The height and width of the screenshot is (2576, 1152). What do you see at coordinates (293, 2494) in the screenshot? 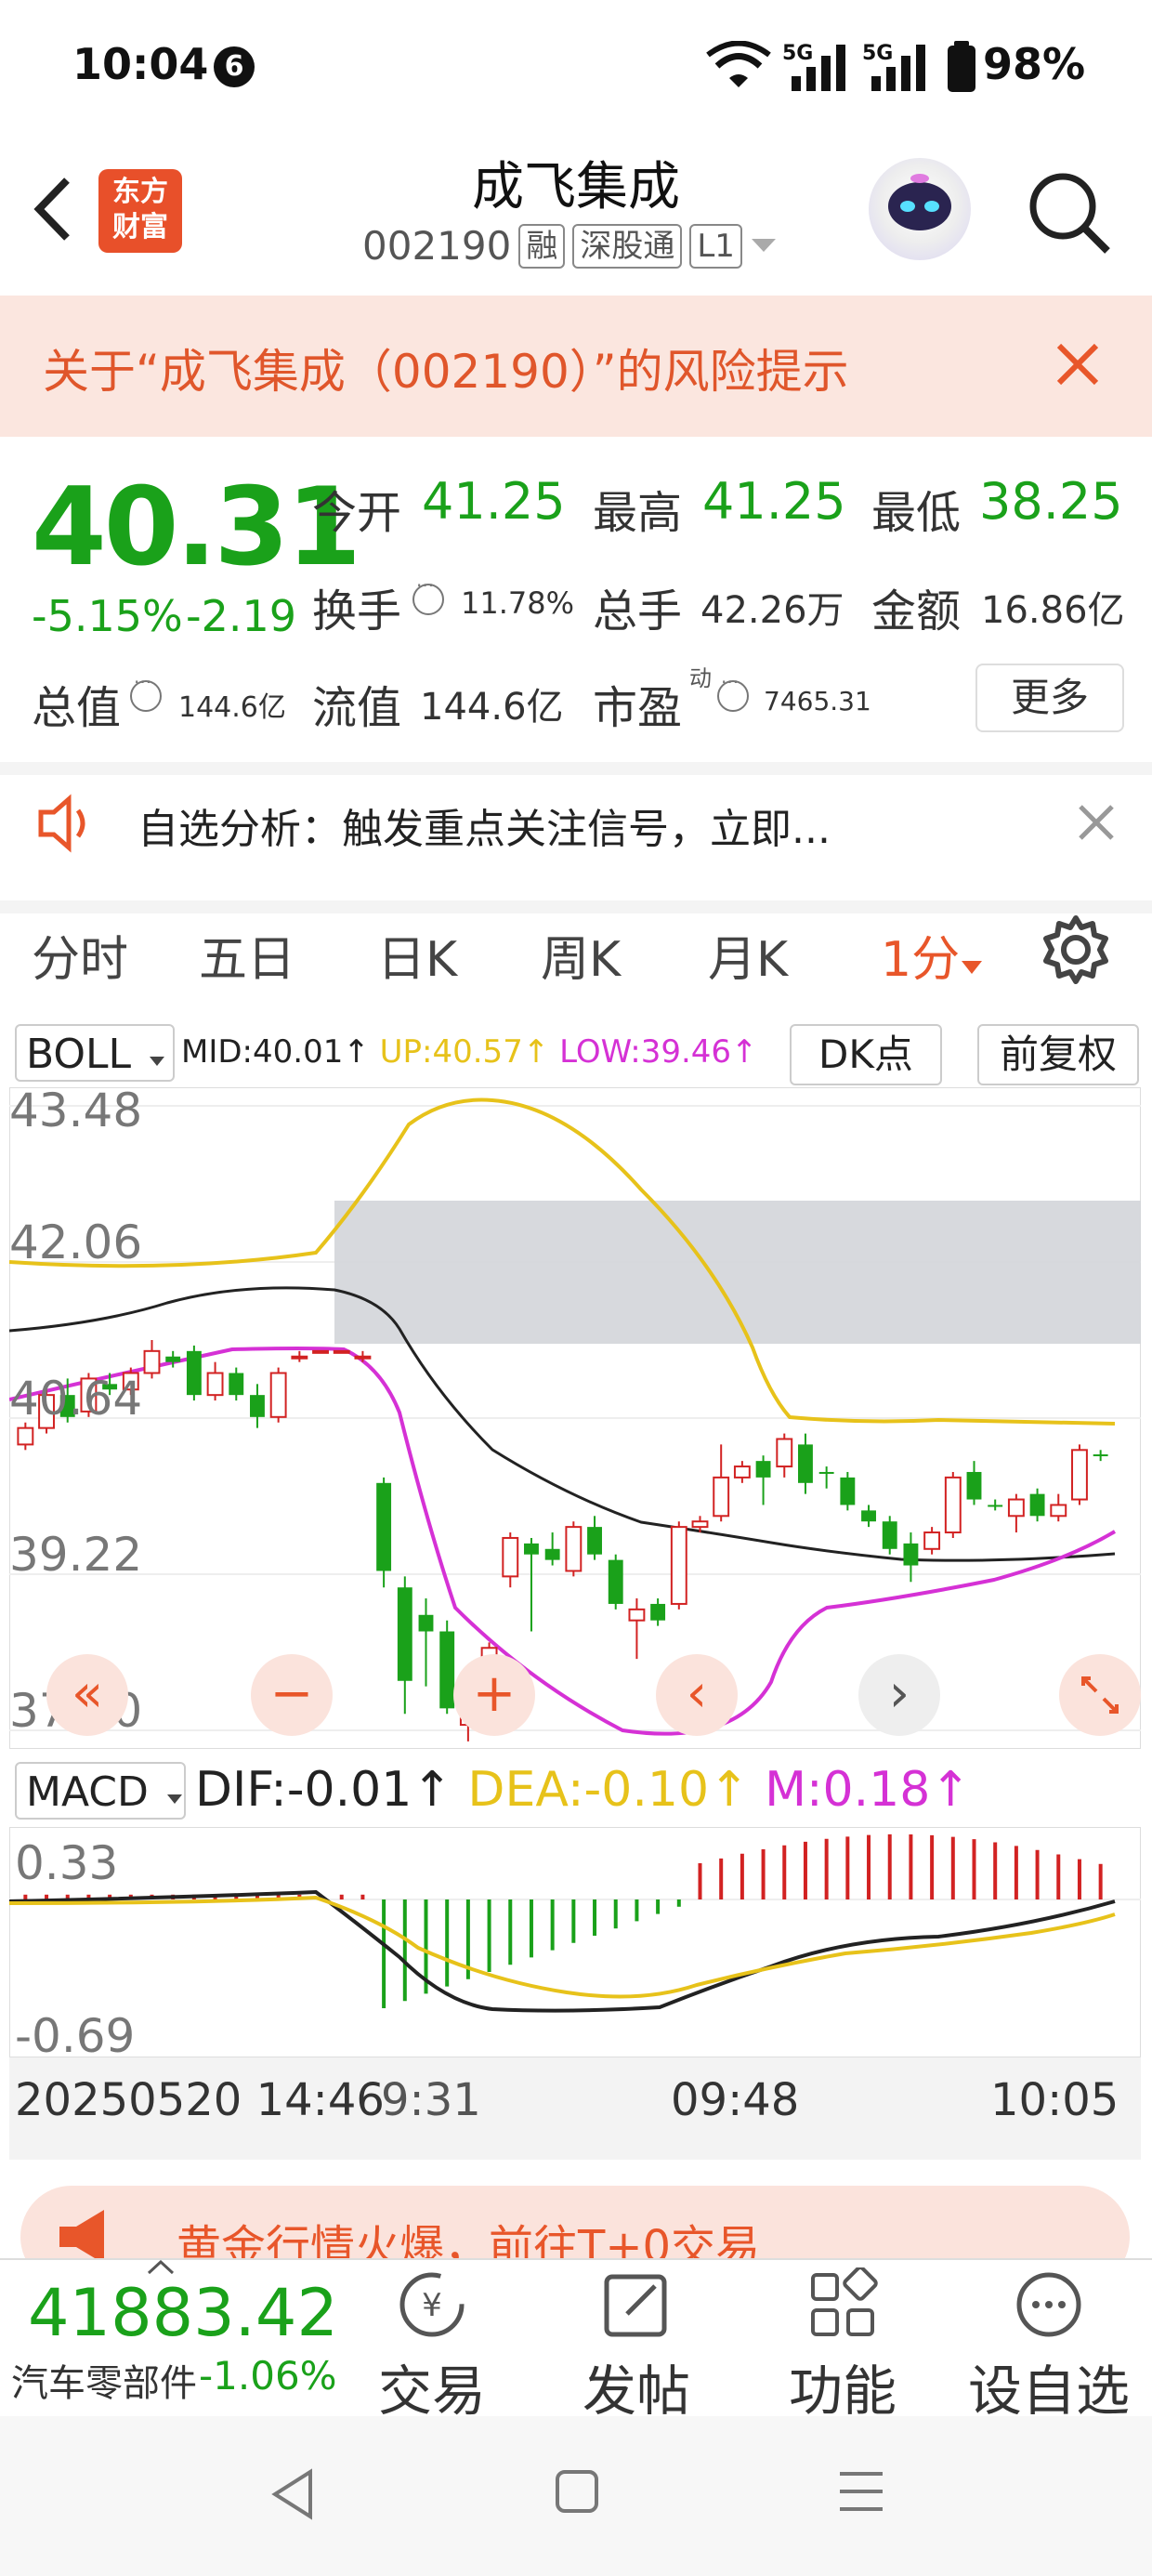
I see `nav-back-icon` at bounding box center [293, 2494].